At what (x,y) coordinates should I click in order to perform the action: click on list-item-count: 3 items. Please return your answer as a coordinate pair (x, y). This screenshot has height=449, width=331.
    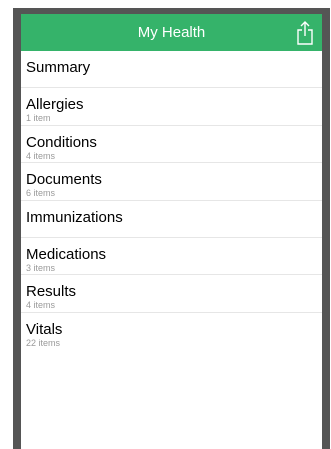
    Looking at the image, I should click on (41, 267).